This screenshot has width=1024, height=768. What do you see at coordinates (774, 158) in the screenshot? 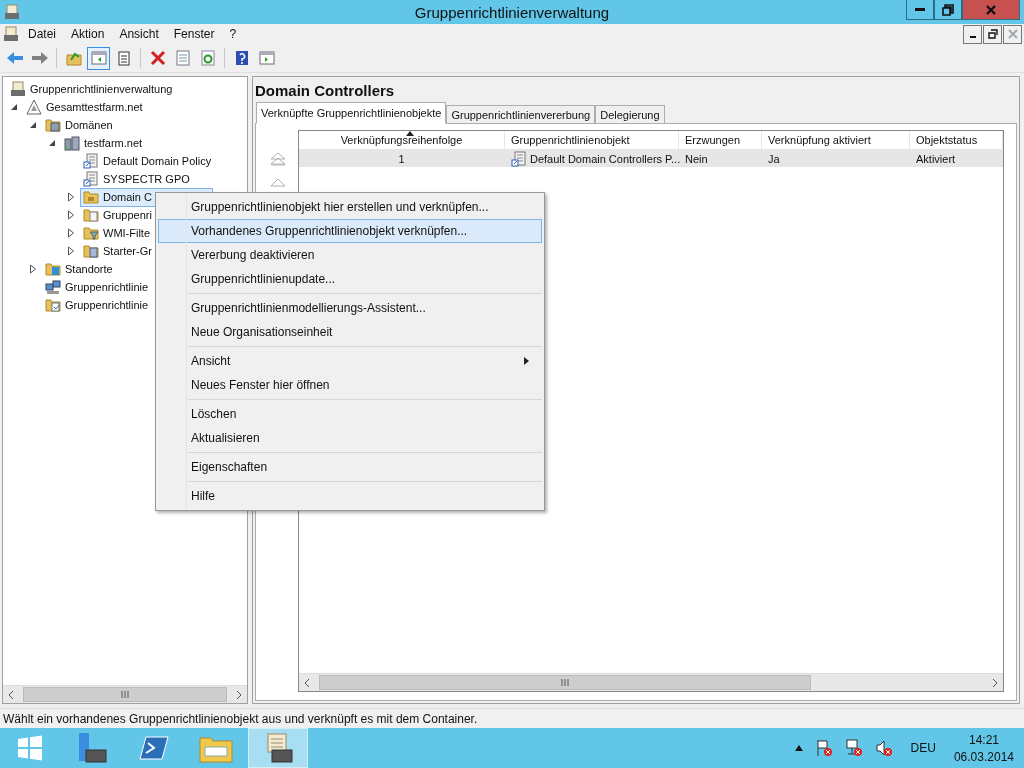
I see `table-cell: Ja` at bounding box center [774, 158].